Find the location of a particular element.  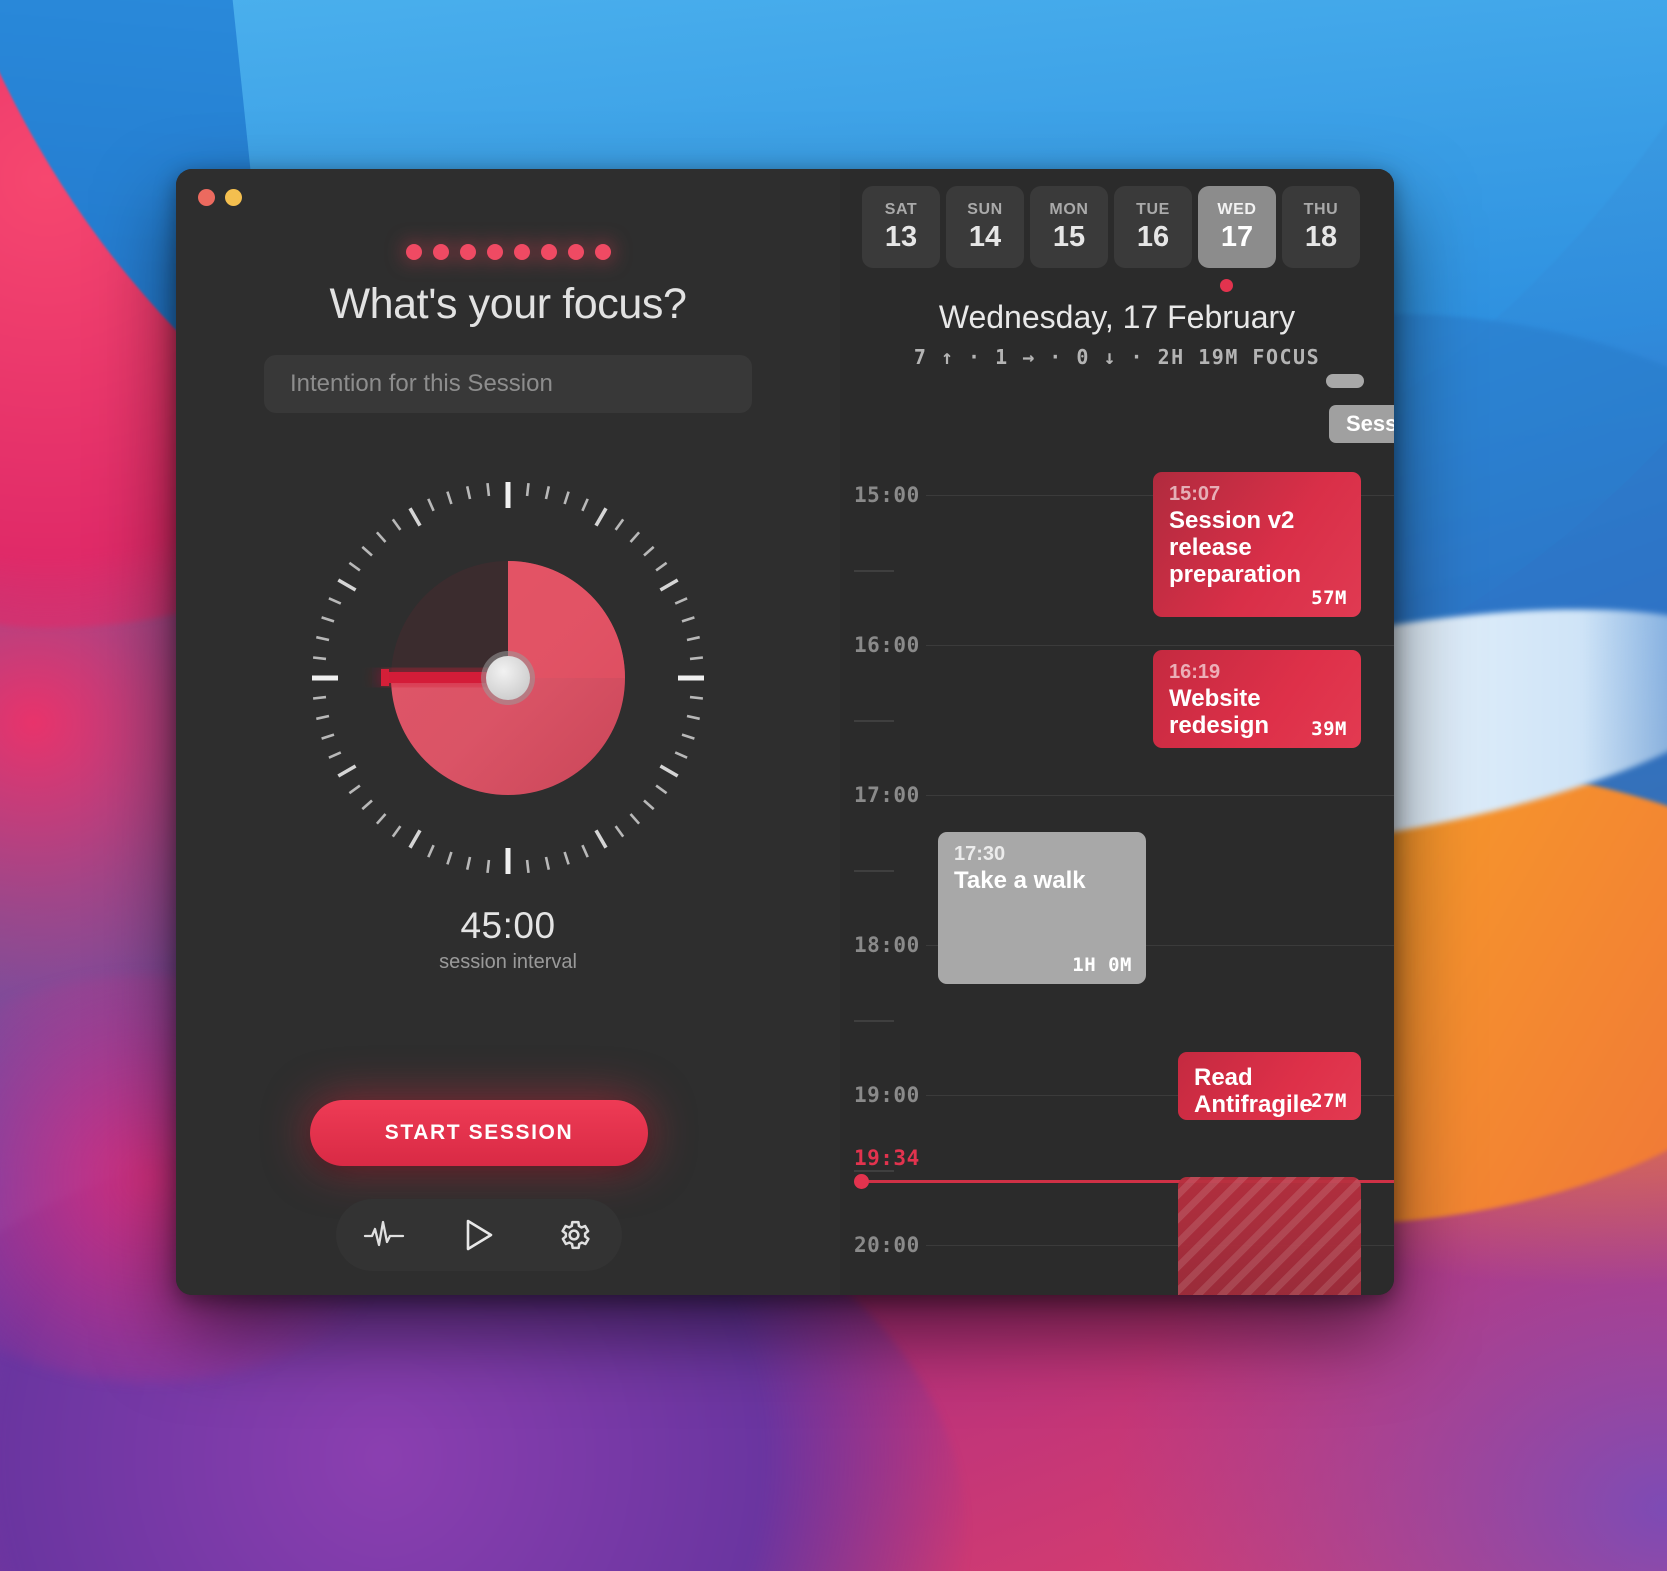

timer-value: 45:00 is located at coordinates (508, 925).